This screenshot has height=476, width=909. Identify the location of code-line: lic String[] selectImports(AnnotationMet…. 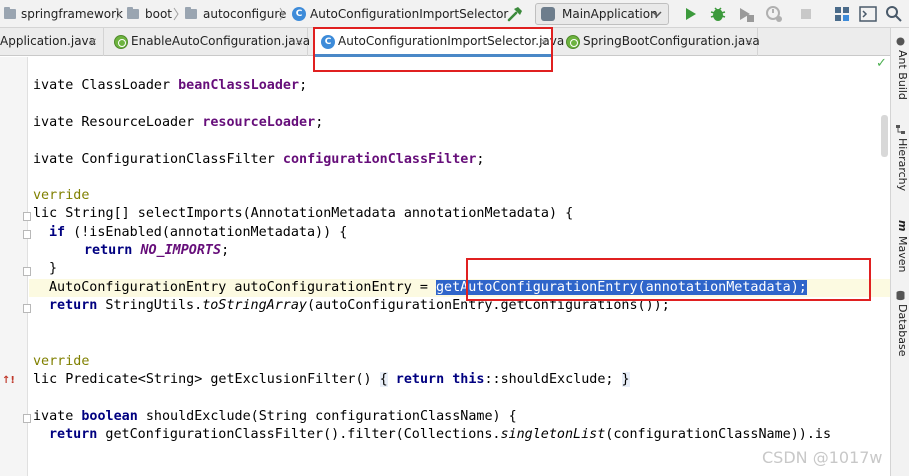
(303, 213).